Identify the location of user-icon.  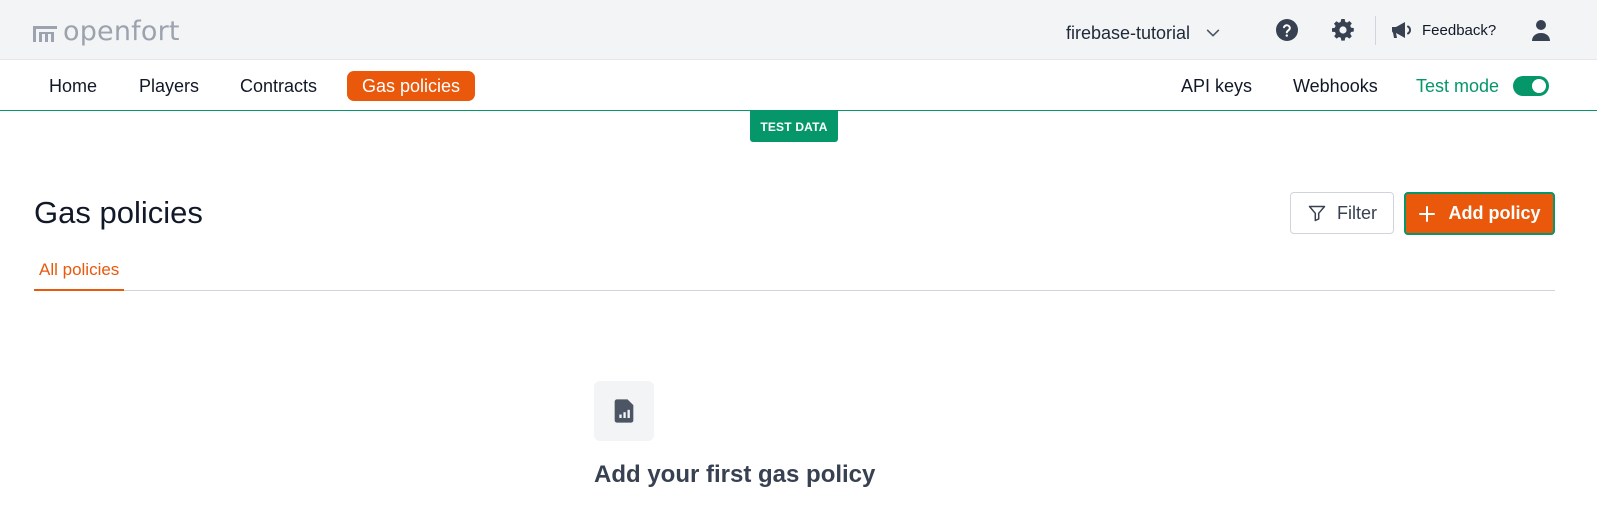
(1541, 30).